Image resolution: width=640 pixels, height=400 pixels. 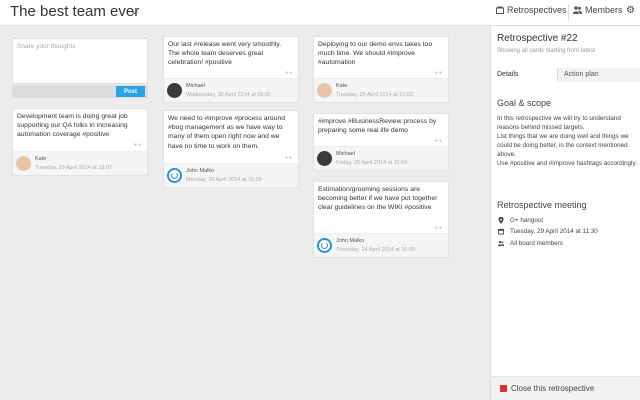 I want to click on card-footer: Kate Tuesday, 29 April 2014 at 18:07, so click(x=80, y=163).